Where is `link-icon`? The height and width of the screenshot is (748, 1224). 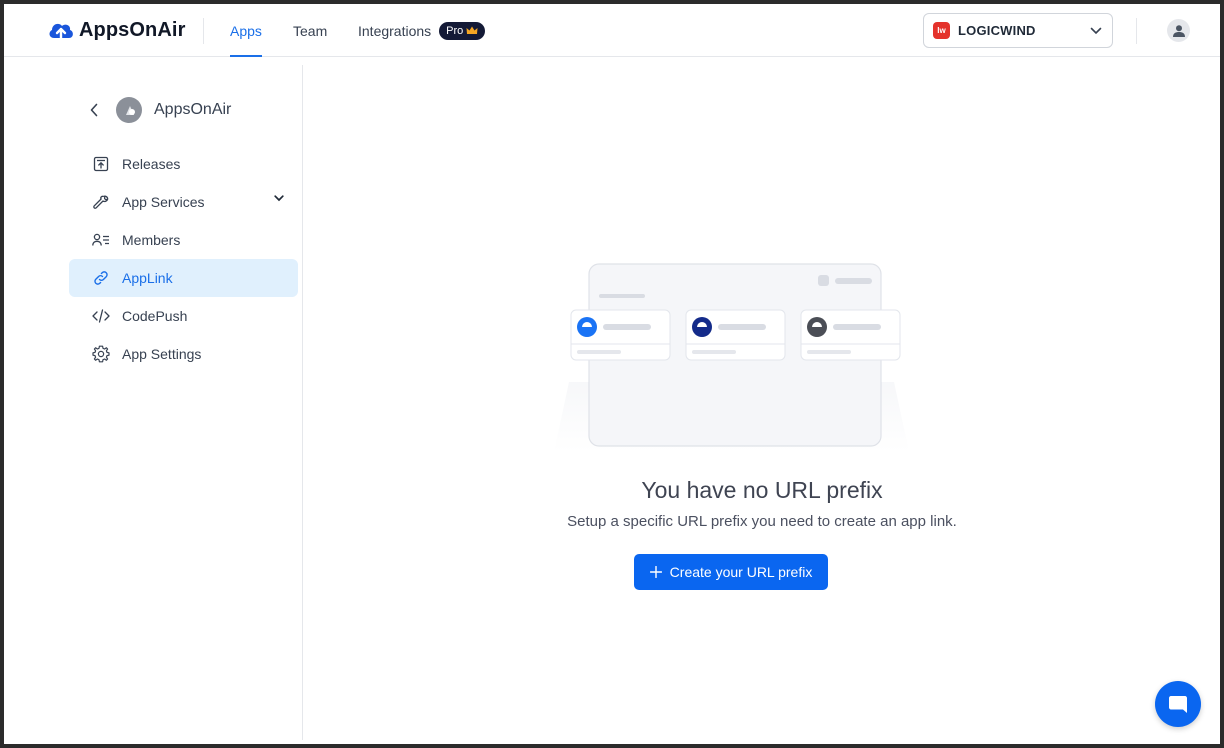
link-icon is located at coordinates (101, 278).